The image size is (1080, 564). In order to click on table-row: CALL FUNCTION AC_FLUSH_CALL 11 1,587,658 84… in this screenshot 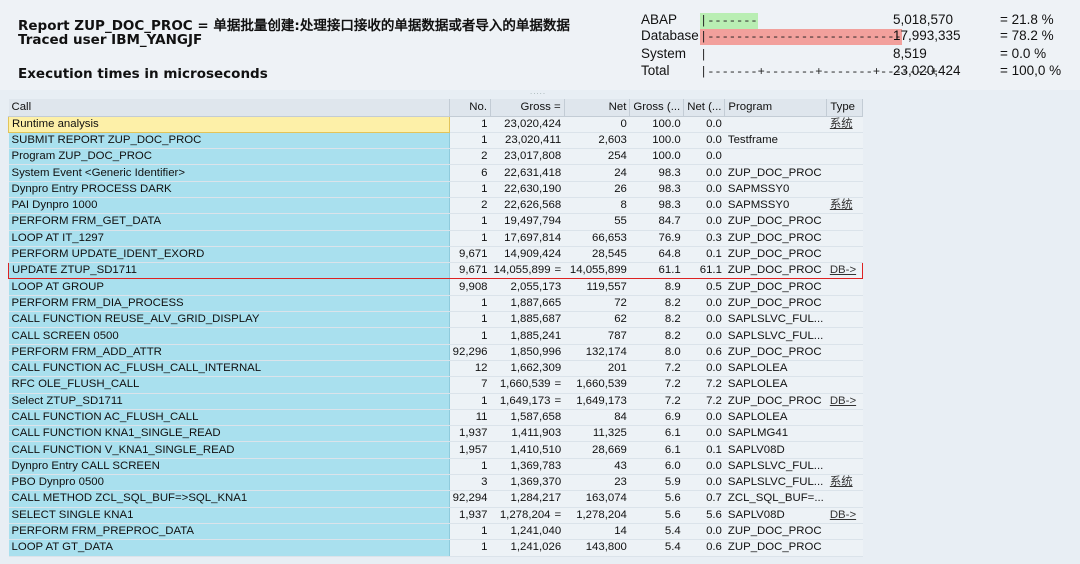, I will do `click(435, 418)`.